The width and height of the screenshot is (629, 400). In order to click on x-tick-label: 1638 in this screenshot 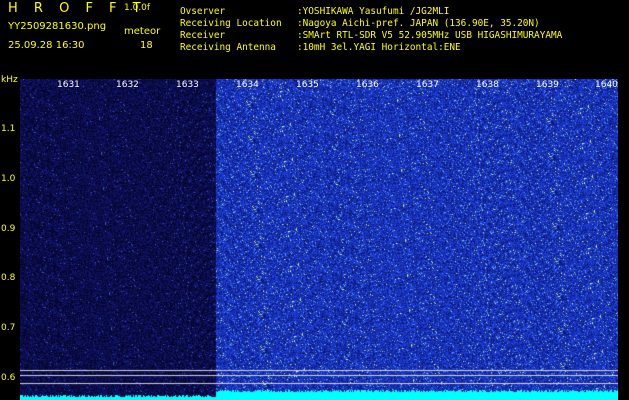, I will do `click(487, 85)`.